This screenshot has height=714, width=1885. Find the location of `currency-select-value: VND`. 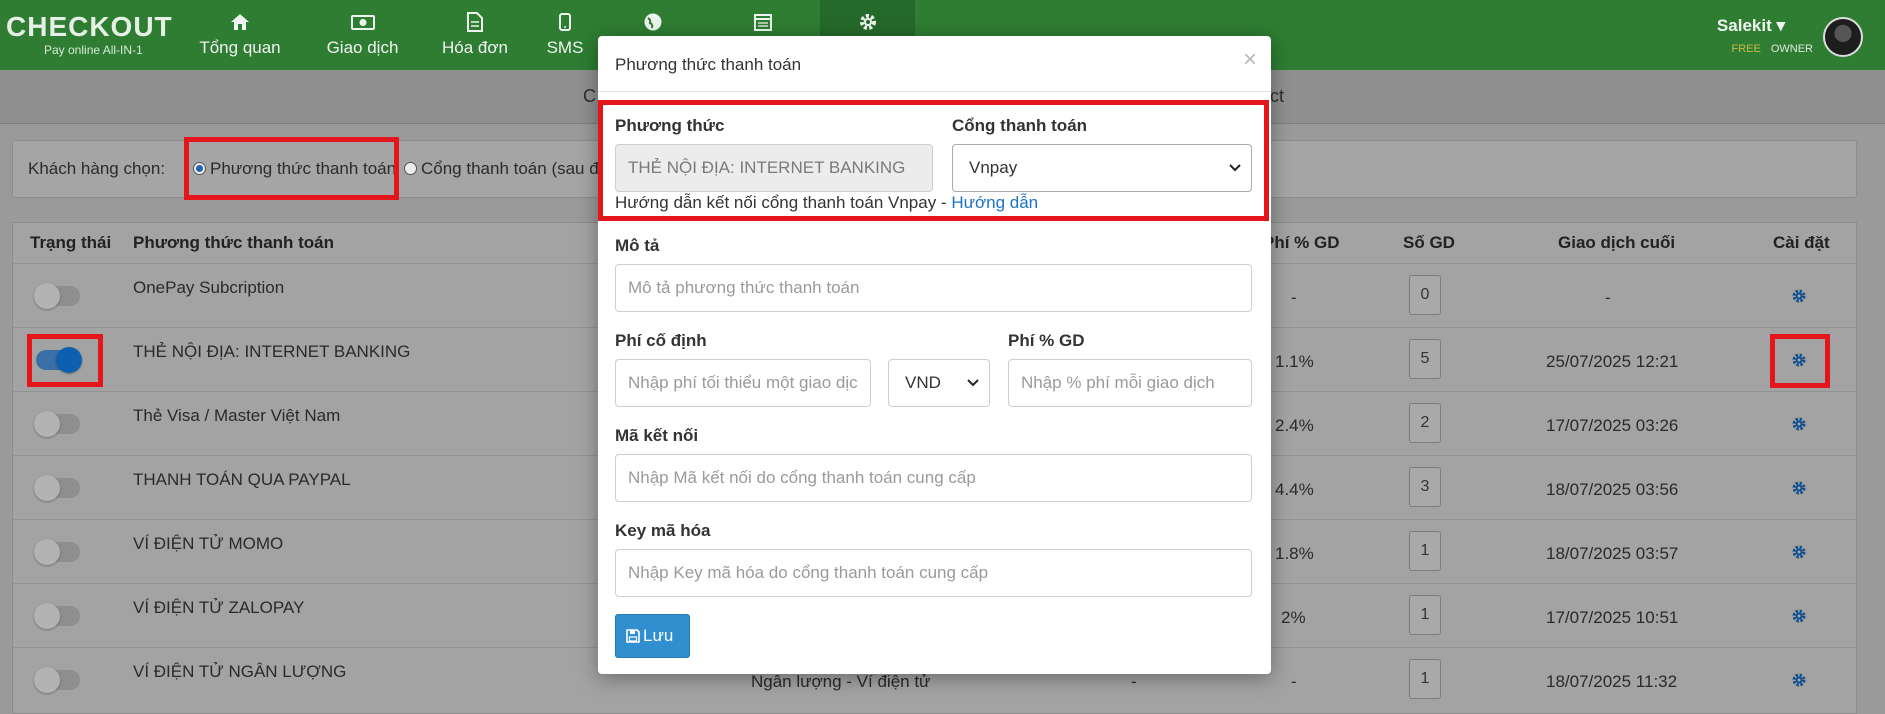

currency-select-value: VND is located at coordinates (923, 382).